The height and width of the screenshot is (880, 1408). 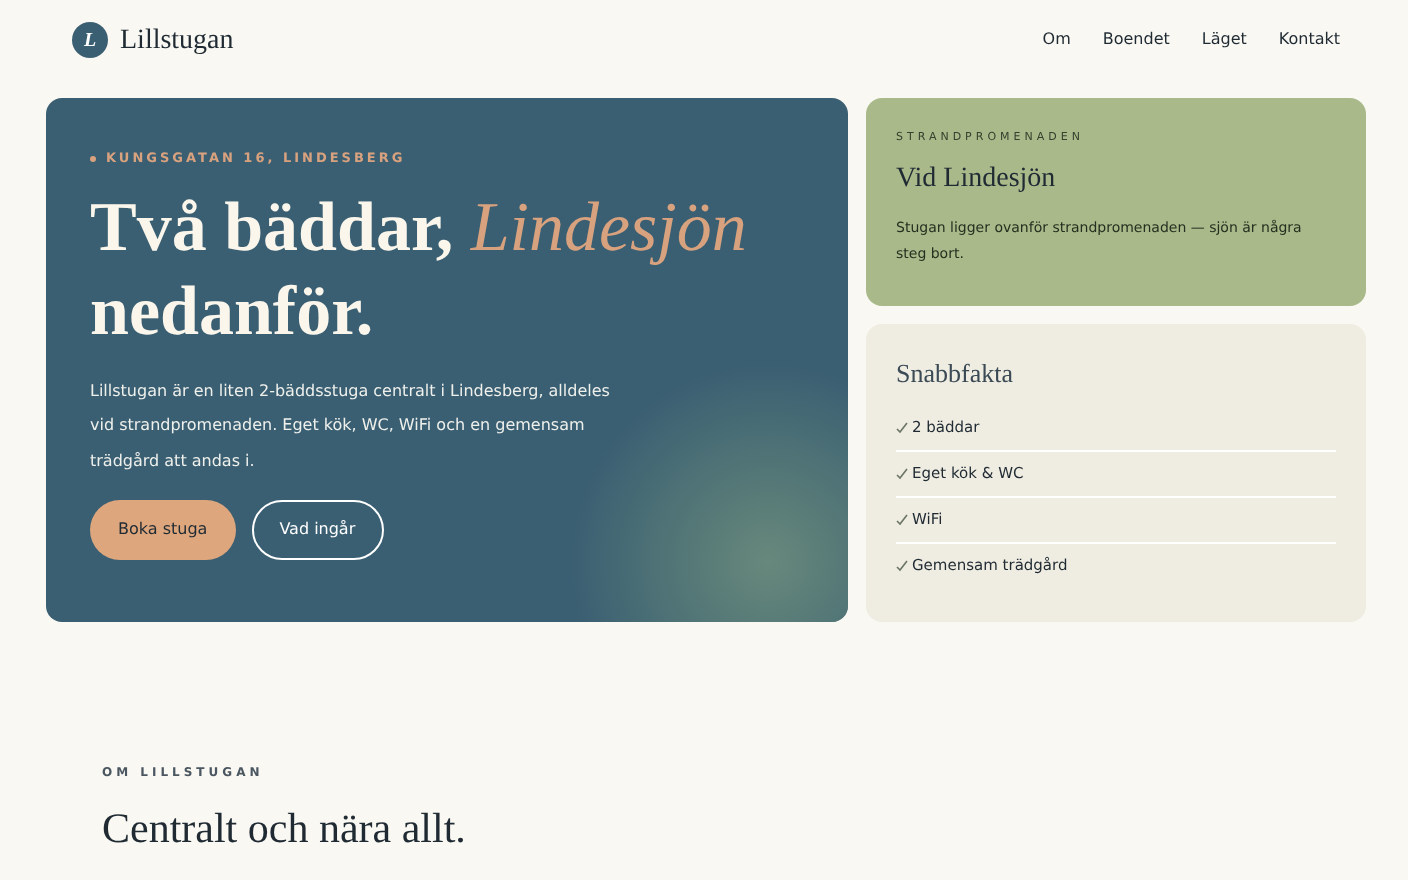 I want to click on nav-link: Om, so click(x=1056, y=40).